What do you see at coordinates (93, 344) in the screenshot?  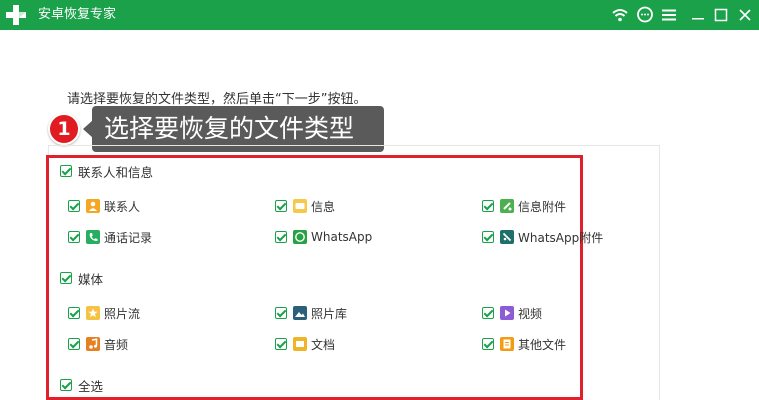 I see `audio-icon` at bounding box center [93, 344].